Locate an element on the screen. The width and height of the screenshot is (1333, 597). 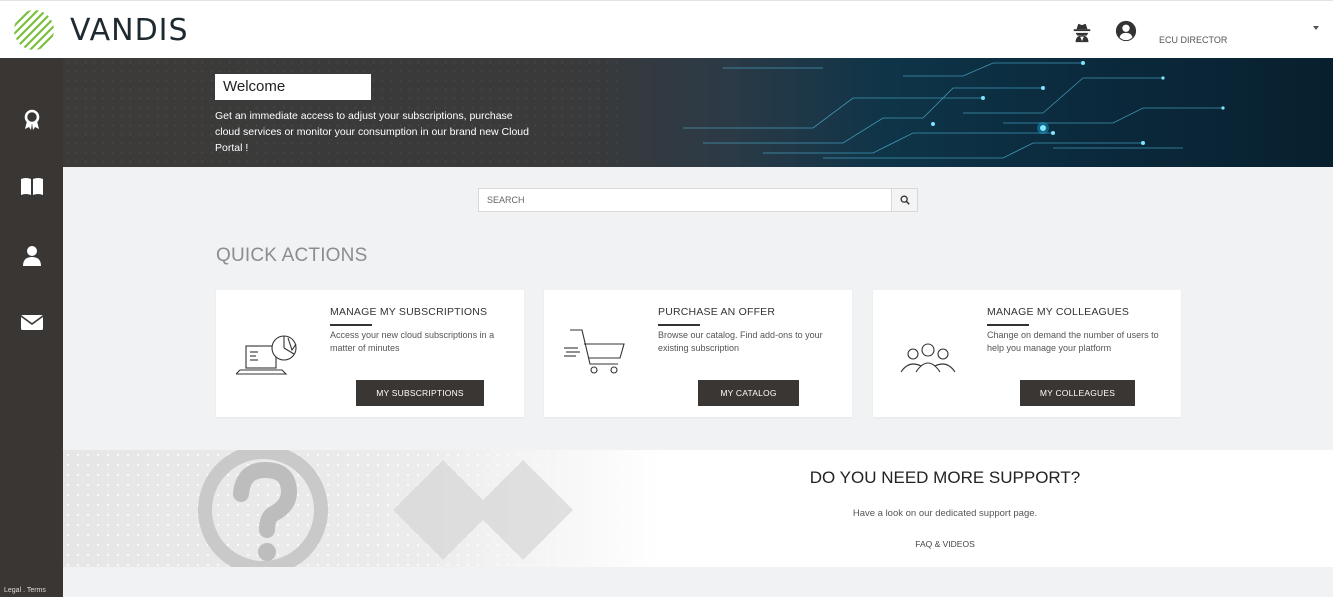
logo: VANDIS is located at coordinates (99, 30).